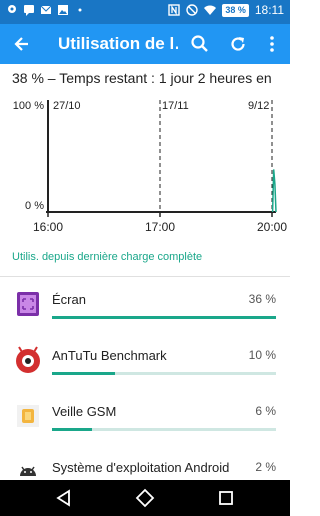 This screenshot has width=320, height=516. What do you see at coordinates (145, 308) in the screenshot?
I see `list-item: Écran 36 %` at bounding box center [145, 308].